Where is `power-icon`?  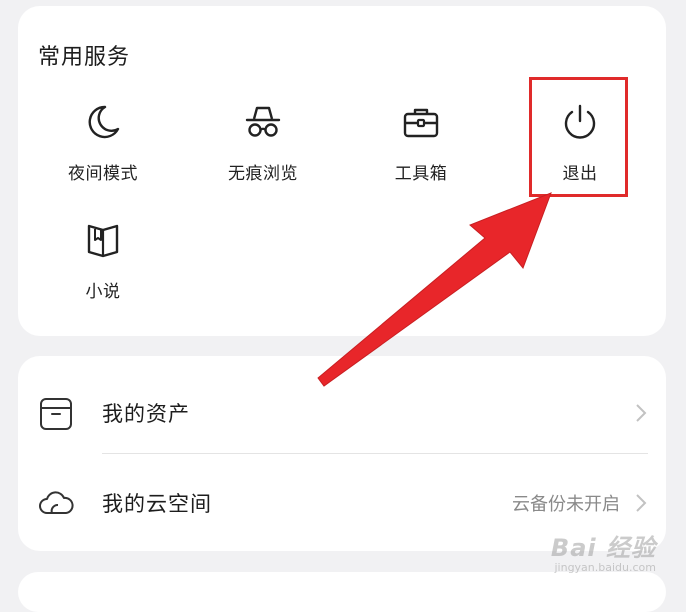 power-icon is located at coordinates (580, 121).